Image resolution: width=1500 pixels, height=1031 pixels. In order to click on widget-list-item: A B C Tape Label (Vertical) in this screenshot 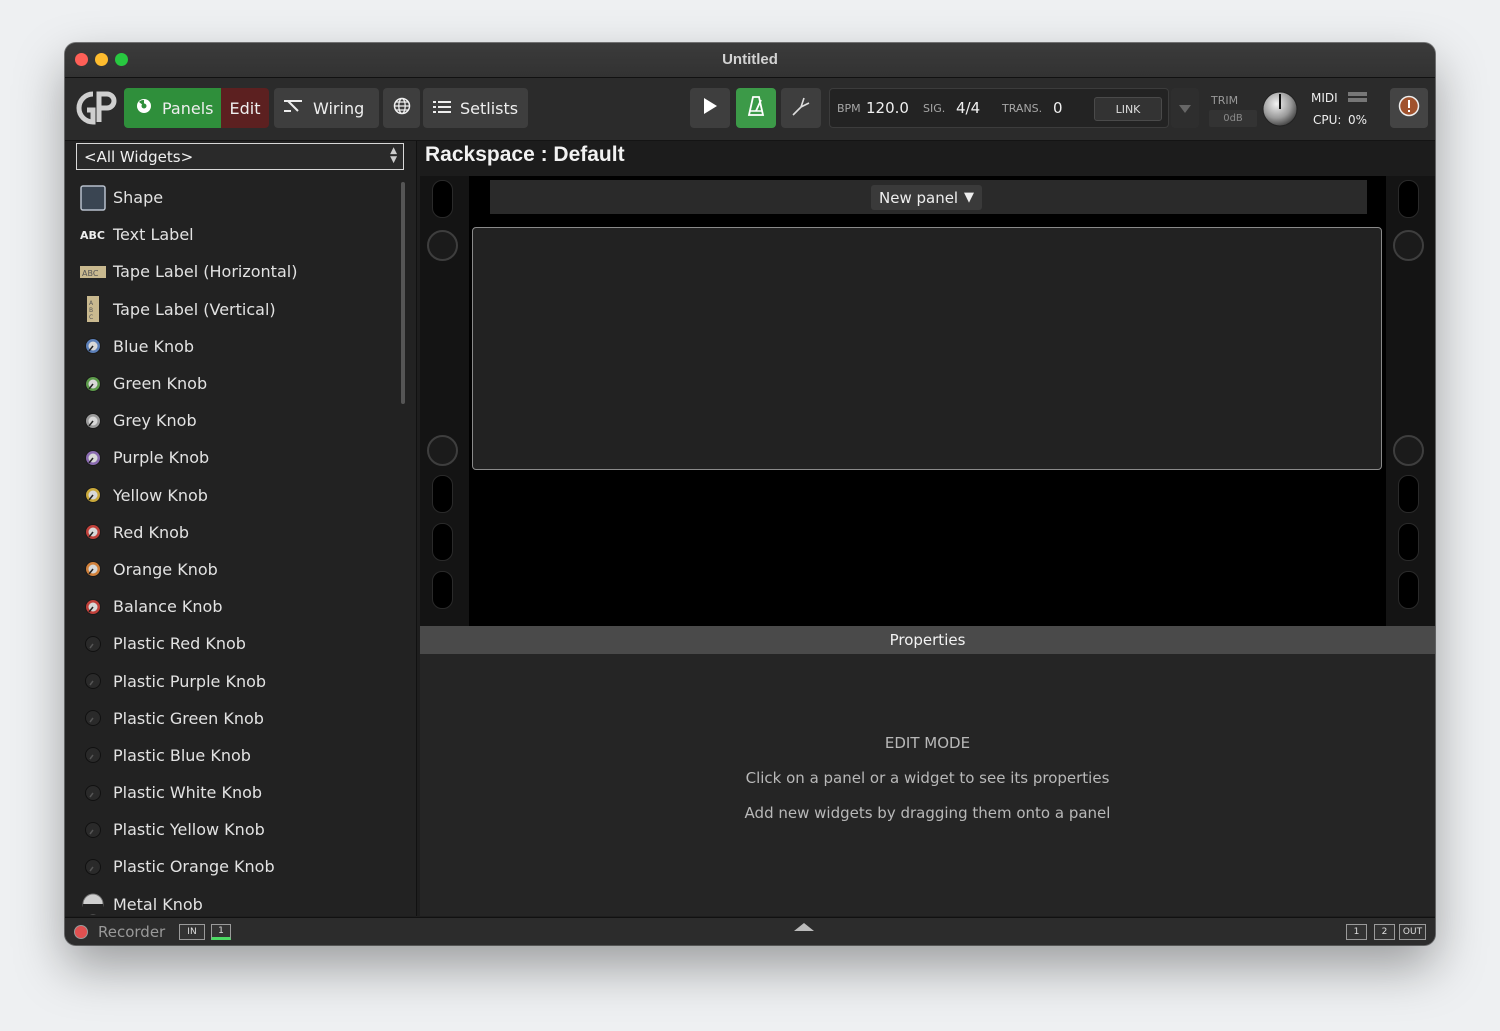, I will do `click(233, 309)`.